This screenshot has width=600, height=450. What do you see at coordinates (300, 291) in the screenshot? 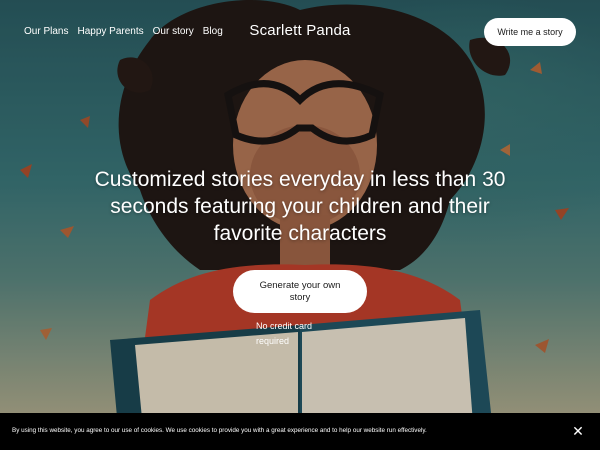
I see `generate-story-button: Generate your own story` at bounding box center [300, 291].